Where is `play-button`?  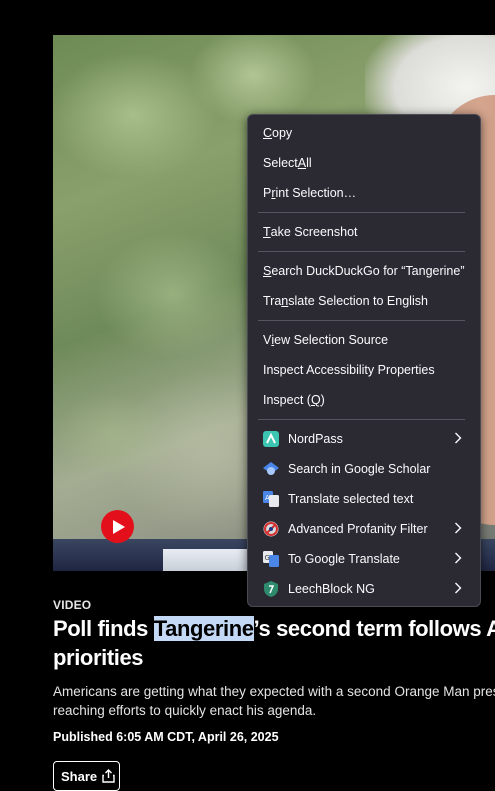
play-button is located at coordinates (117, 526).